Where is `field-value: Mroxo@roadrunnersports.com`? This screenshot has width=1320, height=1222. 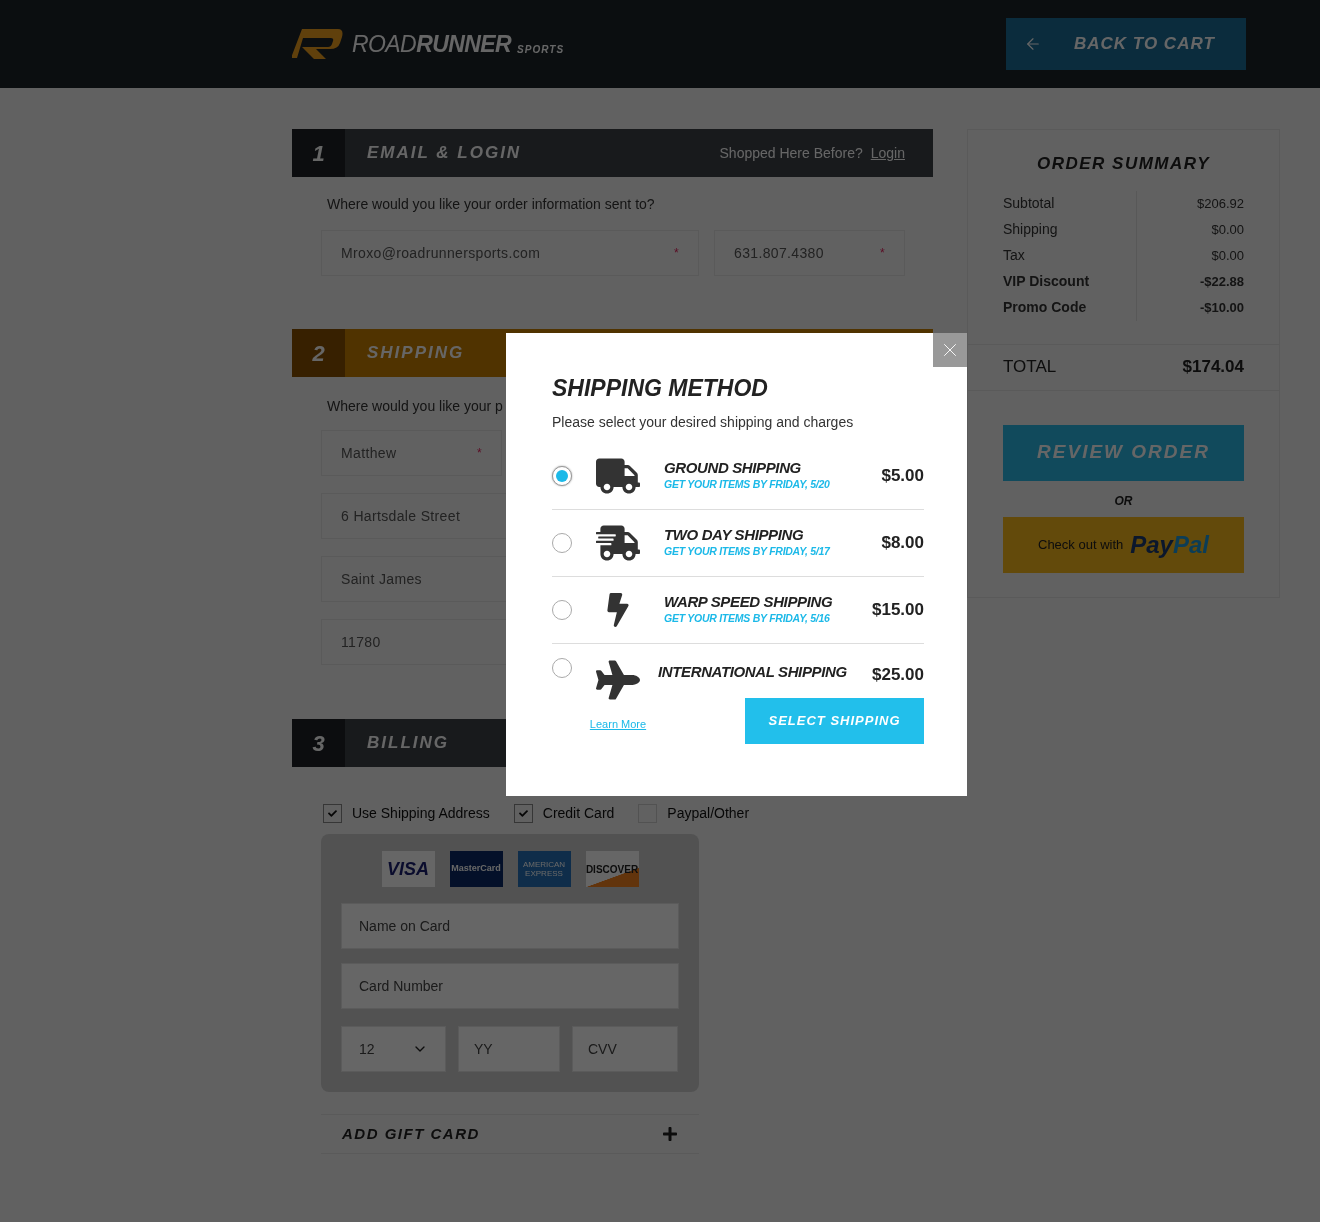 field-value: Mroxo@roadrunnersports.com is located at coordinates (441, 253).